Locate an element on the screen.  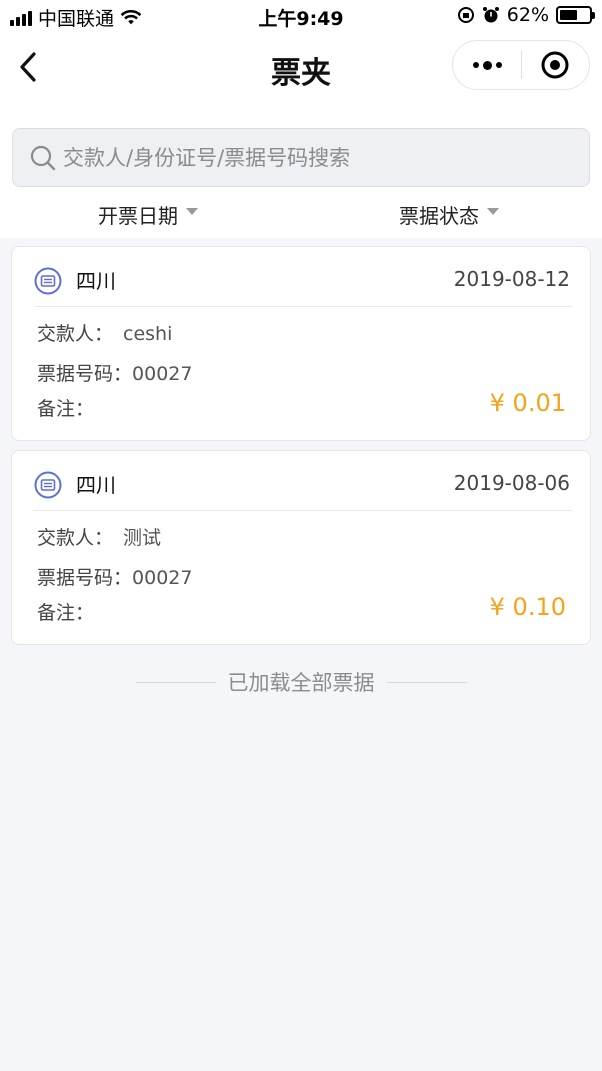
filter-label: 票据状态 is located at coordinates (439, 215).